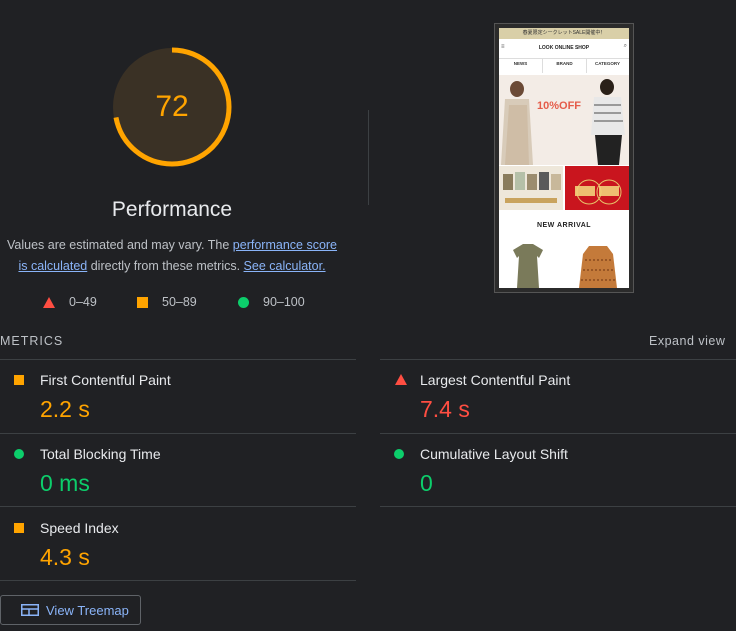 This screenshot has width=736, height=631. I want to click on view-treemap-button: View Treemap, so click(70, 610).